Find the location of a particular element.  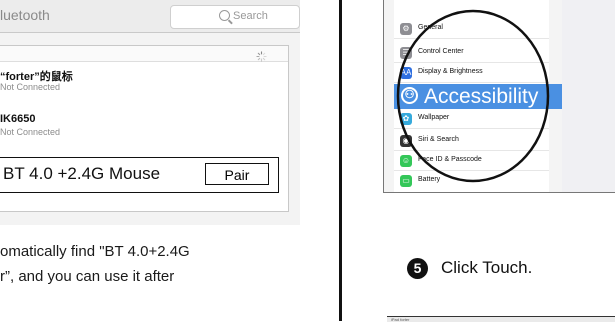

bluetooth-titlebar: luetooth Search is located at coordinates (150, 16).